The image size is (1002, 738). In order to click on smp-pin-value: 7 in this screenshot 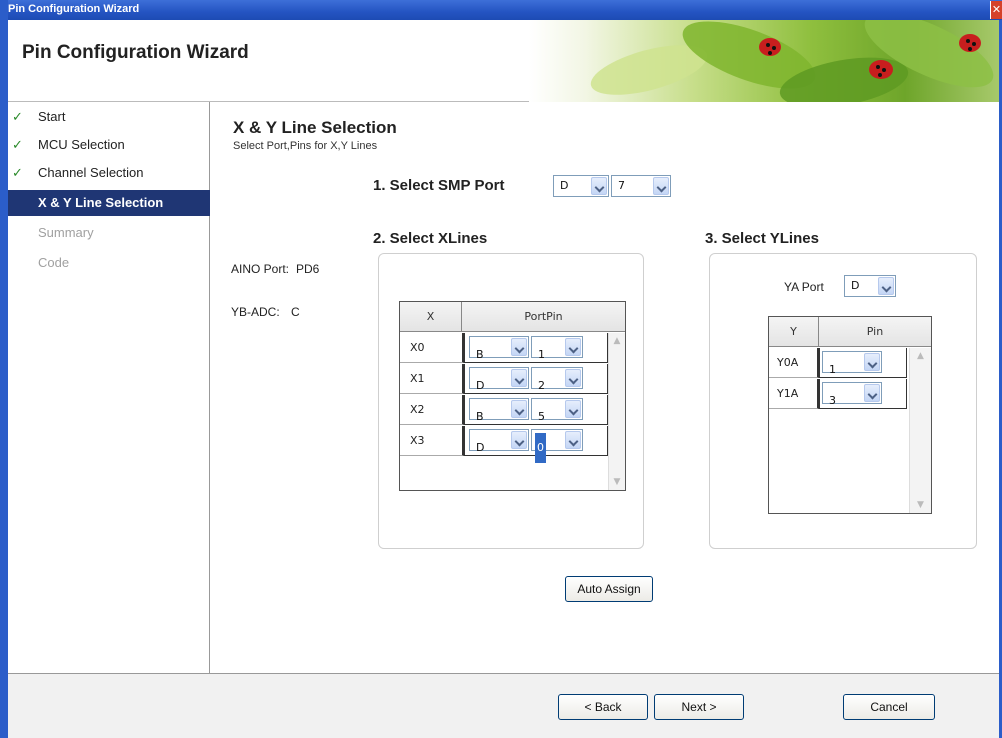, I will do `click(621, 185)`.